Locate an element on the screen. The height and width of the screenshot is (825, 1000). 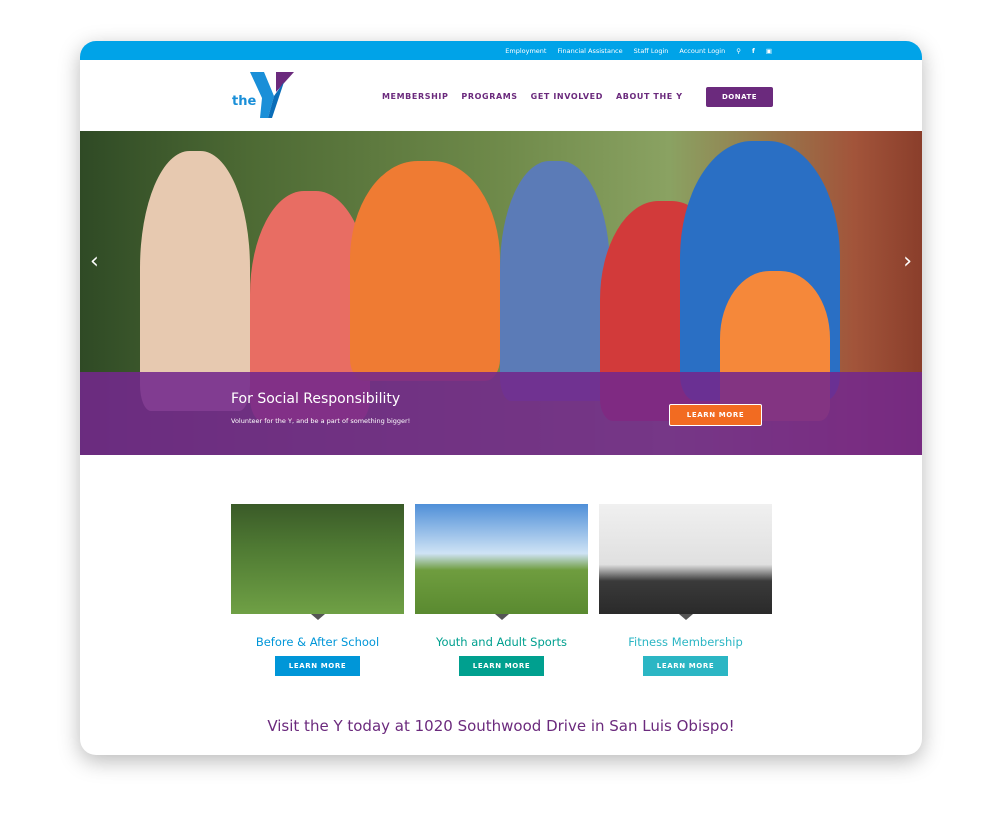
instagram-icon: ▣ is located at coordinates (769, 51).